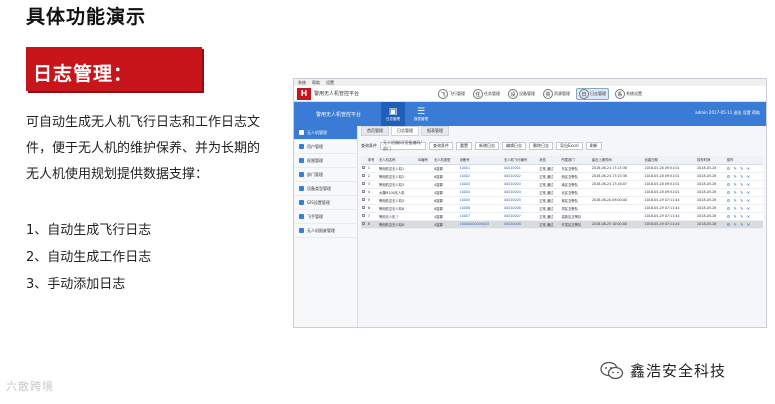 The image size is (775, 404). Describe the element at coordinates (670, 160) in the screenshot. I see `column-header: 创建日期` at that location.